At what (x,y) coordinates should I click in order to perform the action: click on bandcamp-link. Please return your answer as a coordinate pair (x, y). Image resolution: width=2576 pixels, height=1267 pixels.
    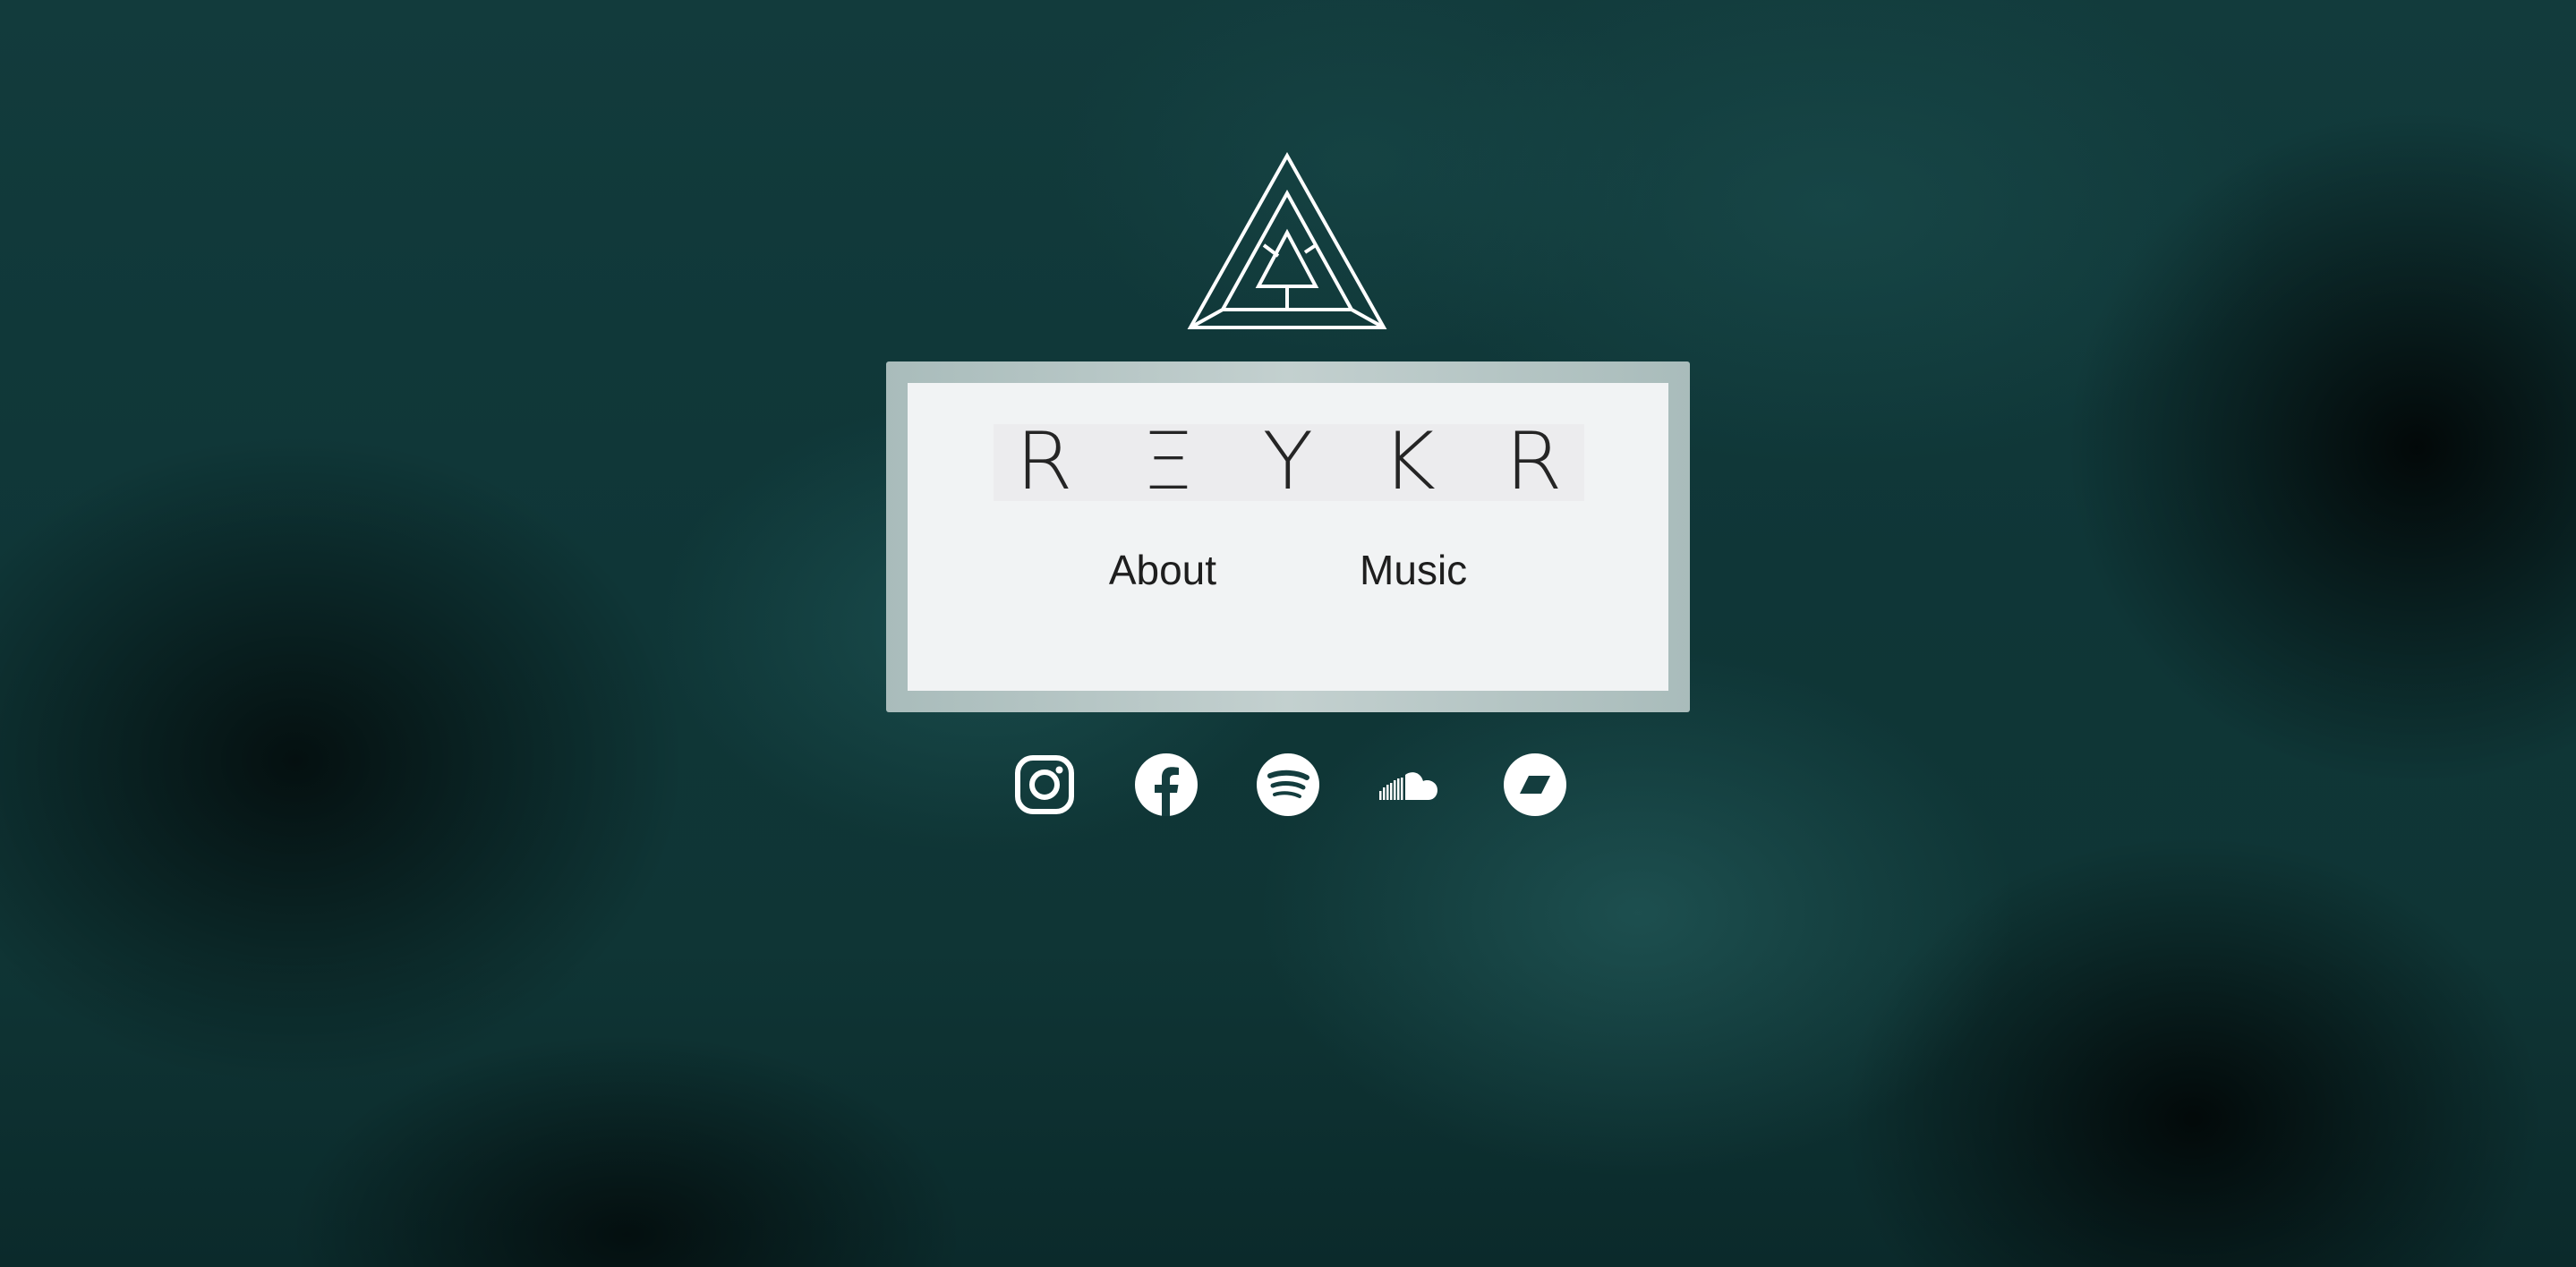
    Looking at the image, I should click on (1535, 784).